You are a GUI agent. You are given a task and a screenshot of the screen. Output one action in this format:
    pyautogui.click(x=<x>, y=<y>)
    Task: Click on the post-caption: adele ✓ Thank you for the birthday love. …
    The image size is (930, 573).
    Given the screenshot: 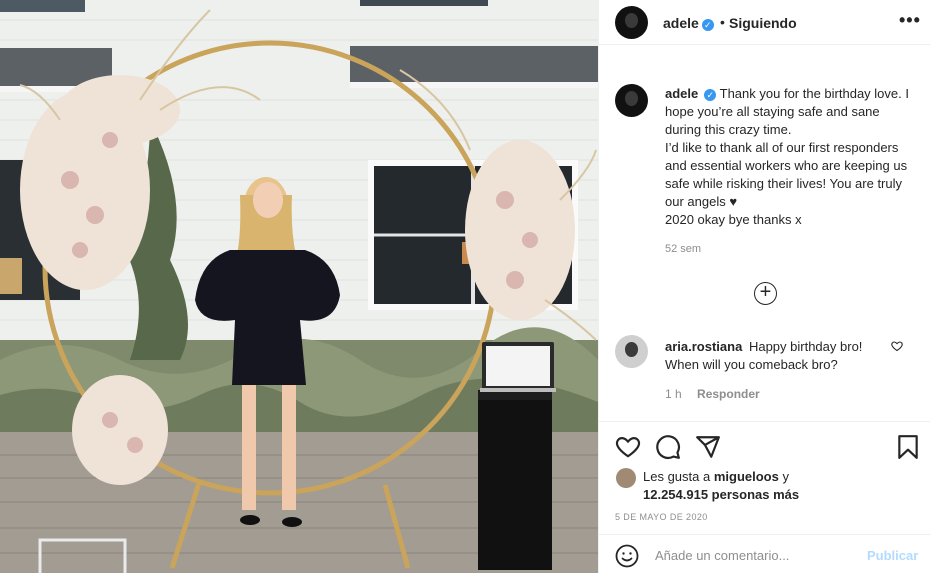 What is the action you would take?
    pyautogui.click(x=790, y=157)
    